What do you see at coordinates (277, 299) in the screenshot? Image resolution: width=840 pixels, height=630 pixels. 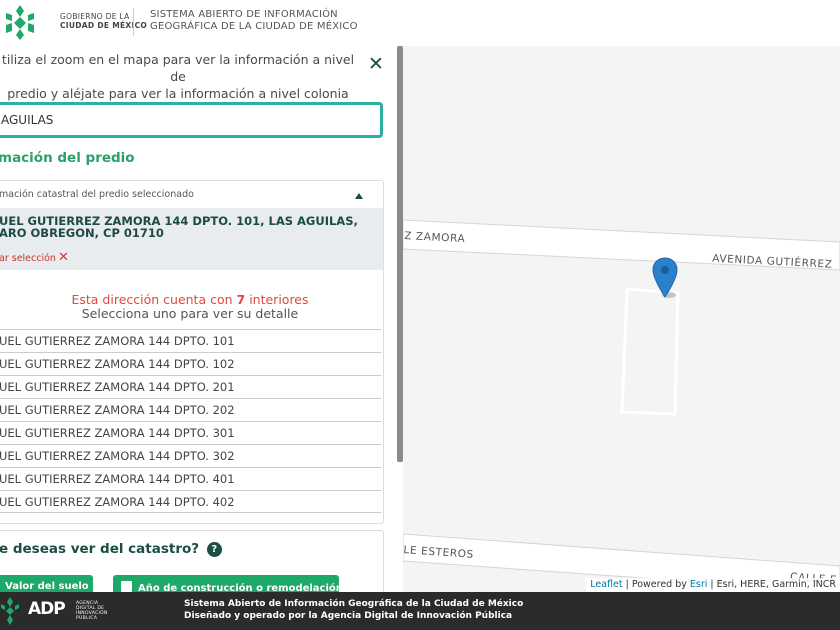 I see `interiors-suffix: interiores` at bounding box center [277, 299].